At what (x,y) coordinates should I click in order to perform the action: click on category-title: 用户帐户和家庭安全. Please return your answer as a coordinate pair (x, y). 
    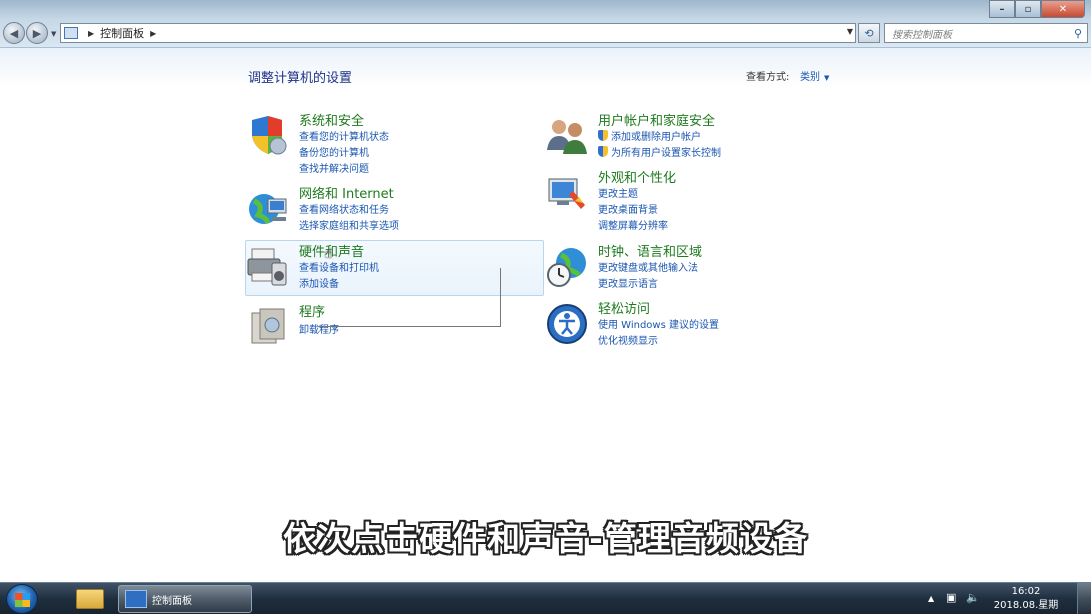
    Looking at the image, I should click on (656, 119).